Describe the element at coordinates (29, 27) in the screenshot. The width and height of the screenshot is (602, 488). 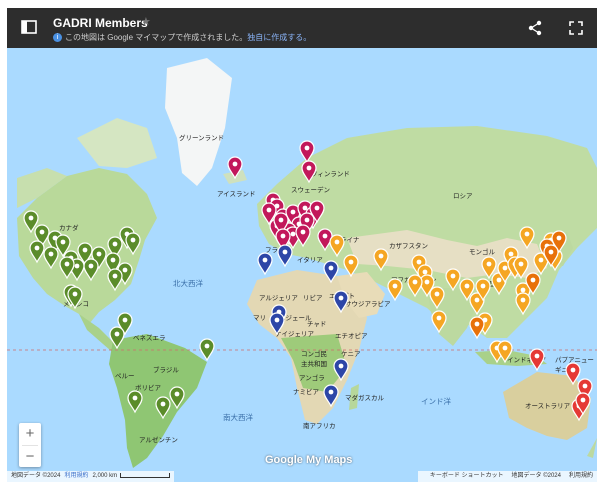
I see `sidebar-toggle-icon` at that location.